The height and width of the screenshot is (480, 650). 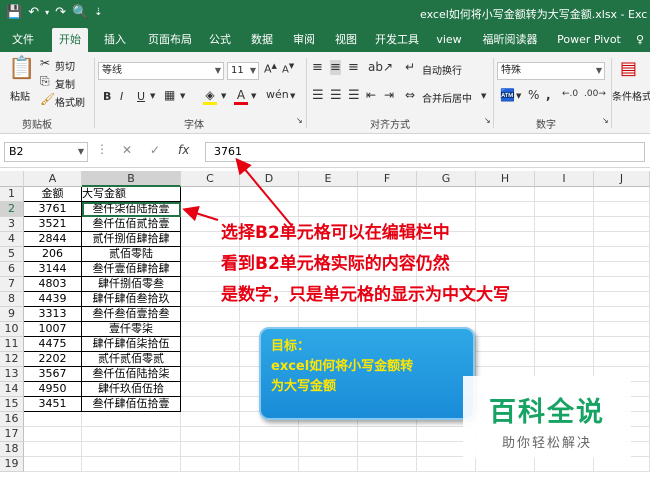 I want to click on save-icon: 💾, so click(x=14, y=12).